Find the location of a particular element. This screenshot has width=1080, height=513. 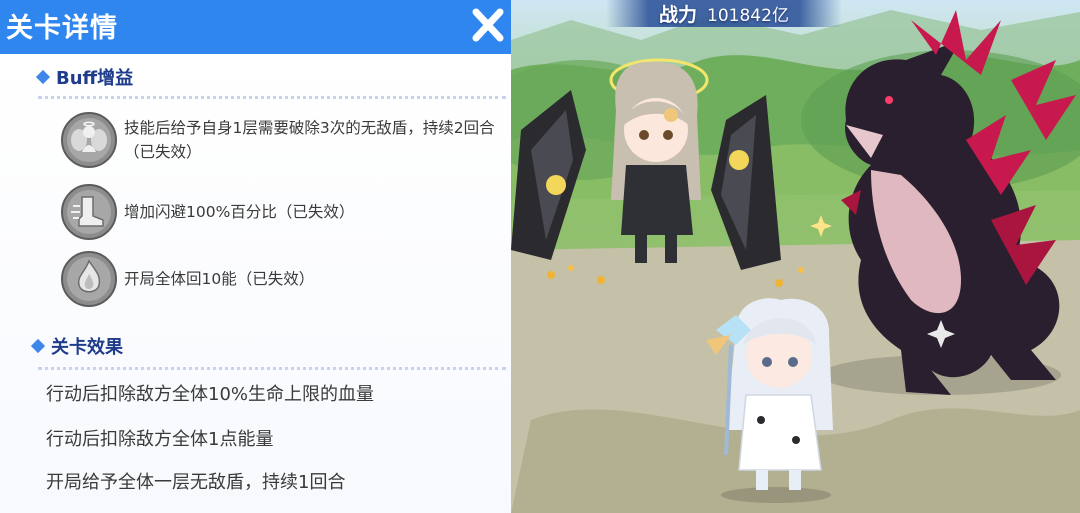

close-button is located at coordinates (488, 25).